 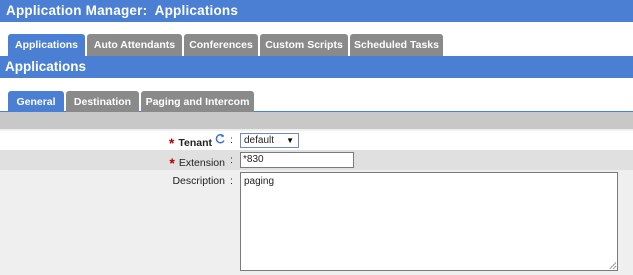 What do you see at coordinates (122, 10) in the screenshot?
I see `page-title: Application Manager: Applications` at bounding box center [122, 10].